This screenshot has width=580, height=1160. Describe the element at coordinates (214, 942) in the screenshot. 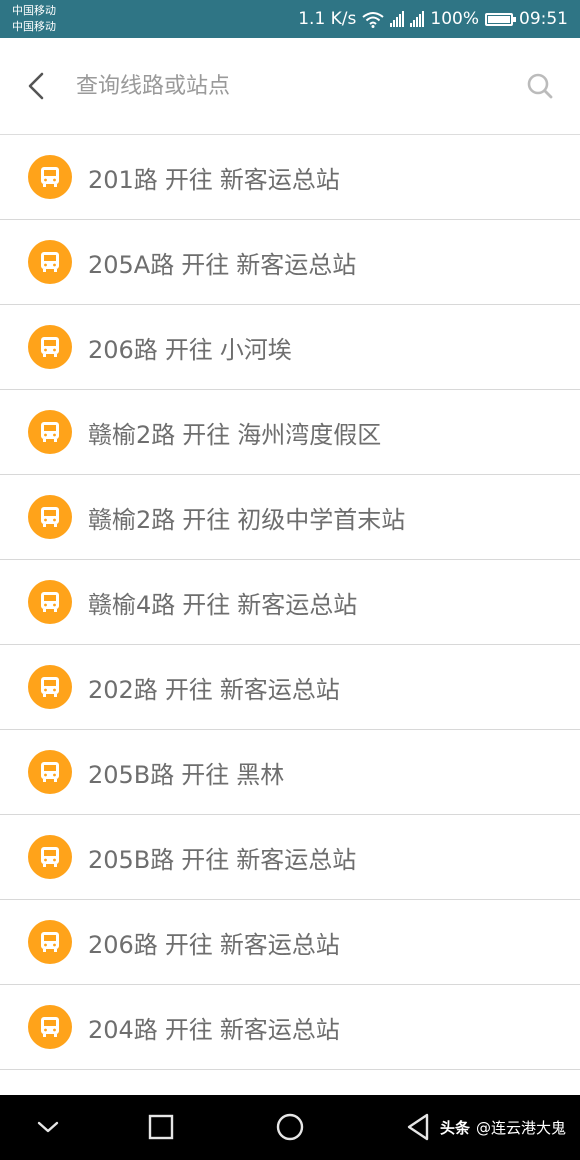

I see `route-text: 206路 开往 新客运总站` at that location.